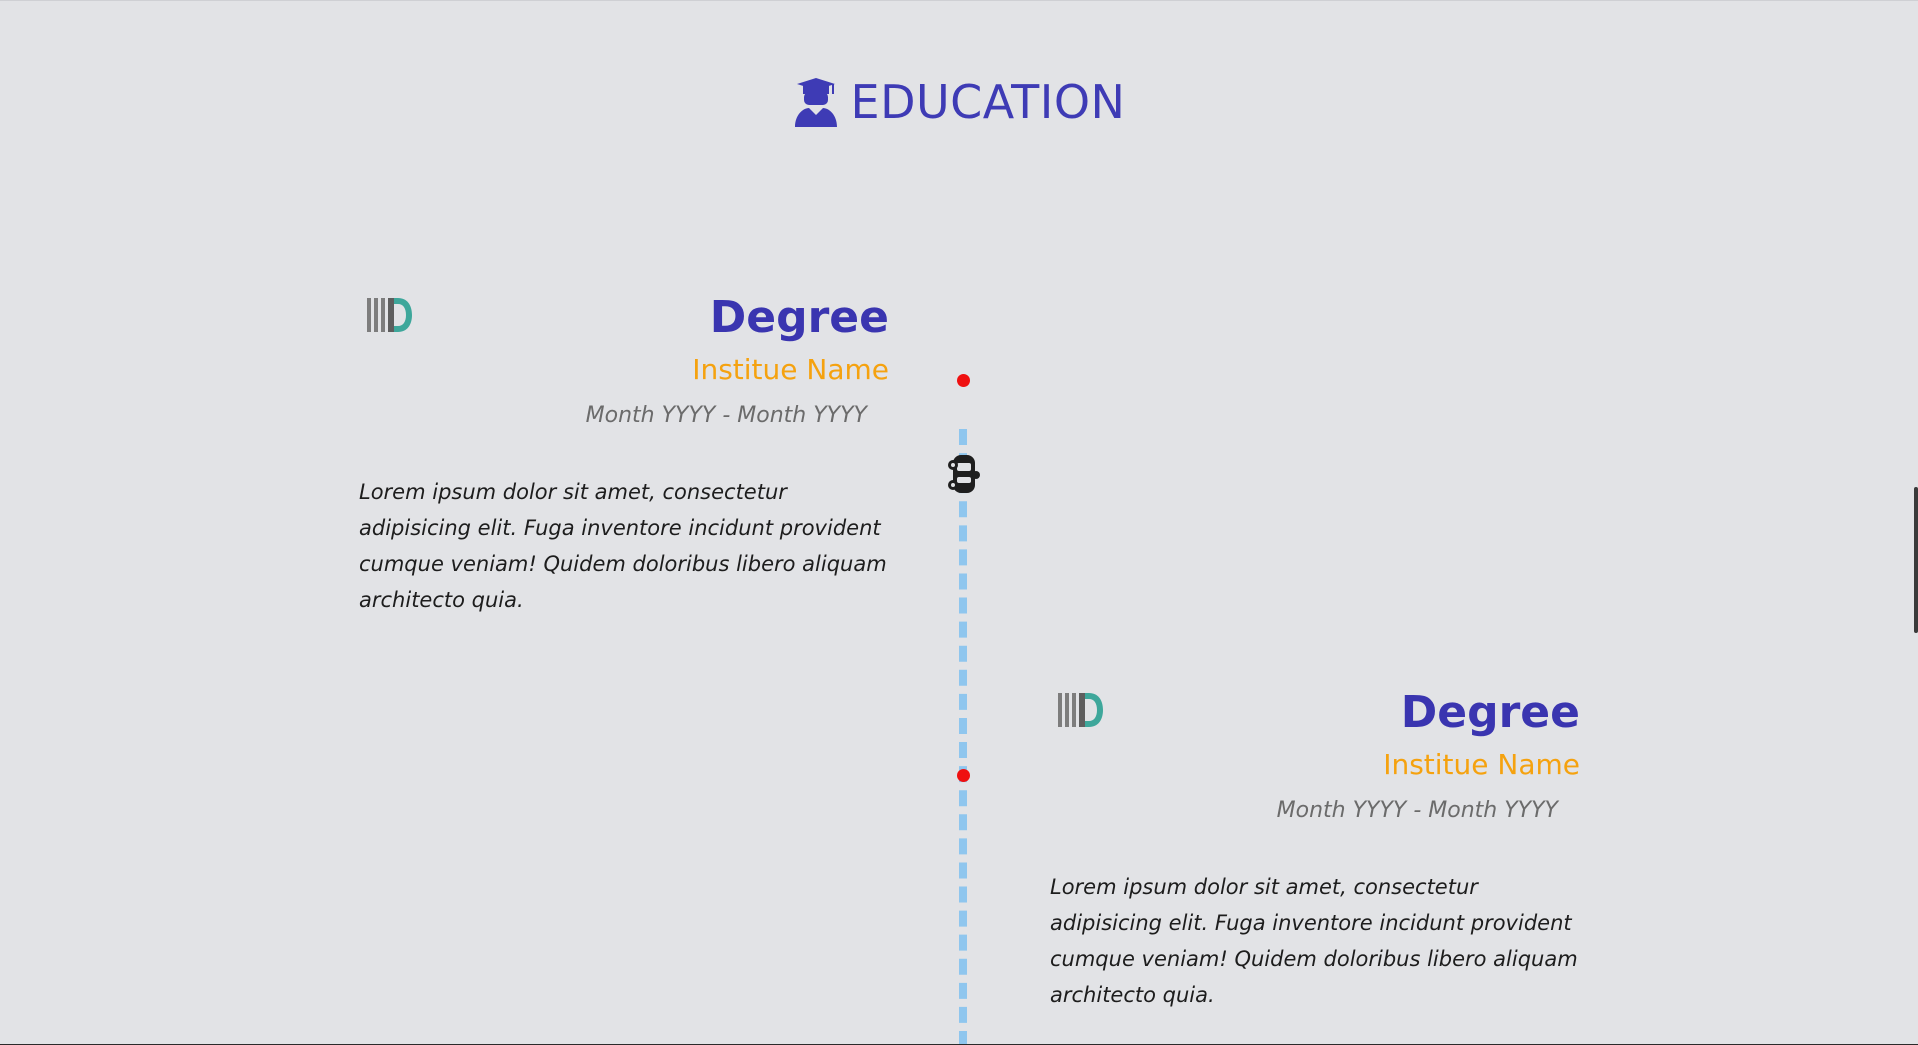 Image resolution: width=1918 pixels, height=1045 pixels. What do you see at coordinates (815, 102) in the screenshot?
I see `graduate-icon` at bounding box center [815, 102].